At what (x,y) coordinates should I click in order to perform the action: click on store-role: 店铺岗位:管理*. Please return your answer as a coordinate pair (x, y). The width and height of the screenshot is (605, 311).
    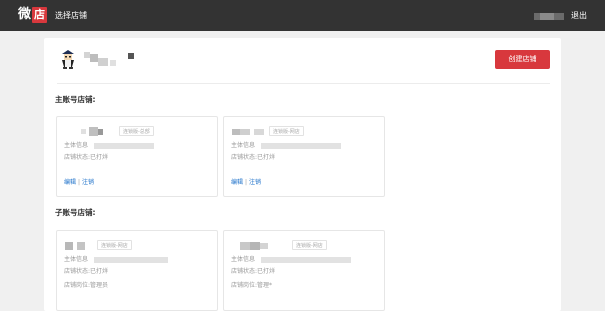
    Looking at the image, I should click on (252, 285).